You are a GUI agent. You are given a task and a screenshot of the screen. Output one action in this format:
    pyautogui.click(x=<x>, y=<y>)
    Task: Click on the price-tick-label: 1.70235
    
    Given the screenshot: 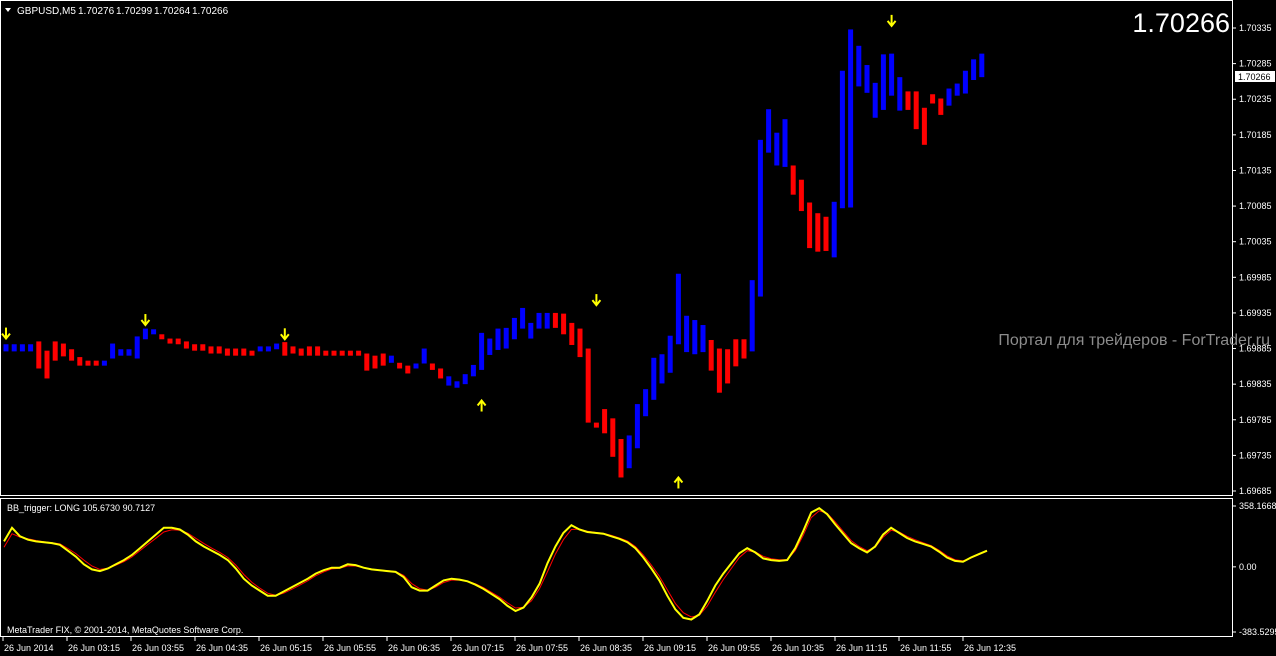 What is the action you would take?
    pyautogui.click(x=1255, y=99)
    